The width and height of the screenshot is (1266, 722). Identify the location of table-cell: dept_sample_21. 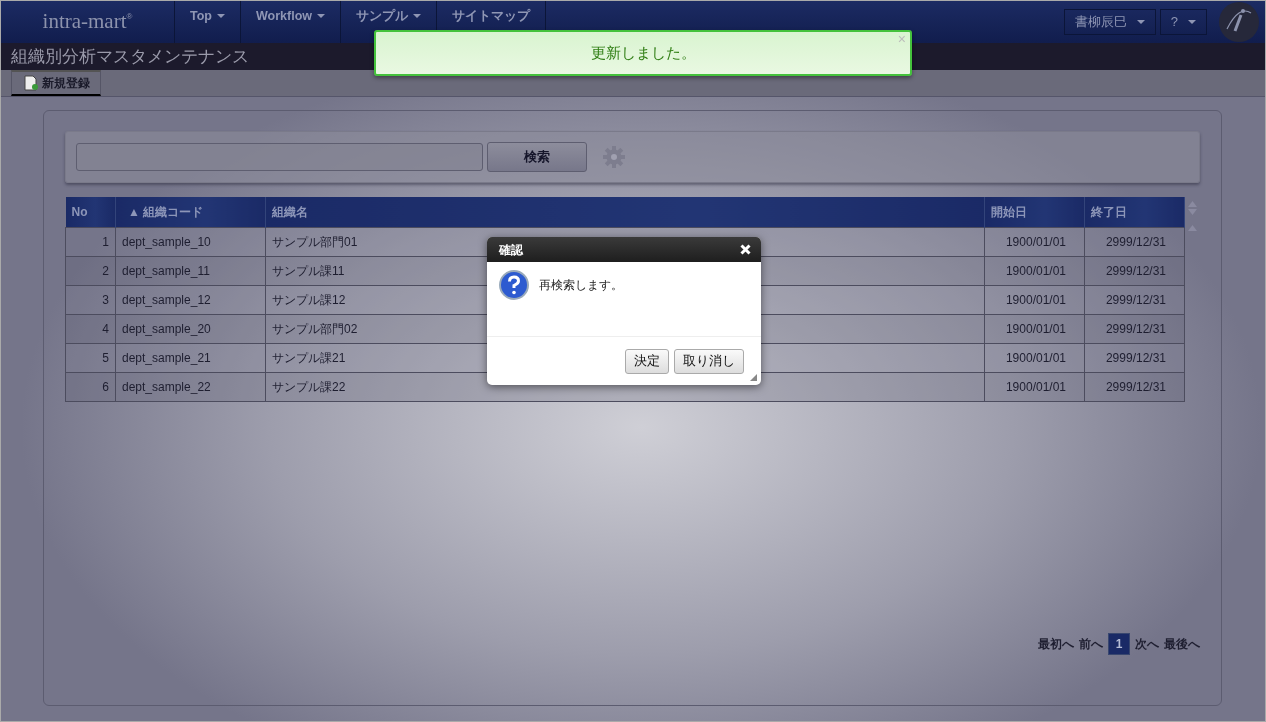
(190, 357).